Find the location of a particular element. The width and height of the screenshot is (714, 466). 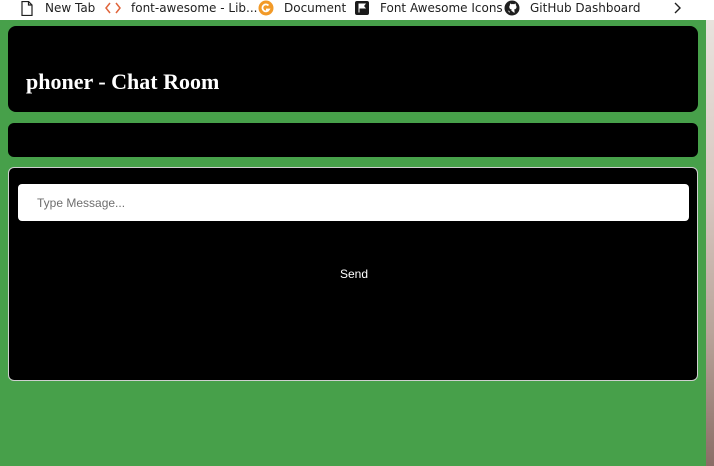

bookmark-document: Document is located at coordinates (302, 8).